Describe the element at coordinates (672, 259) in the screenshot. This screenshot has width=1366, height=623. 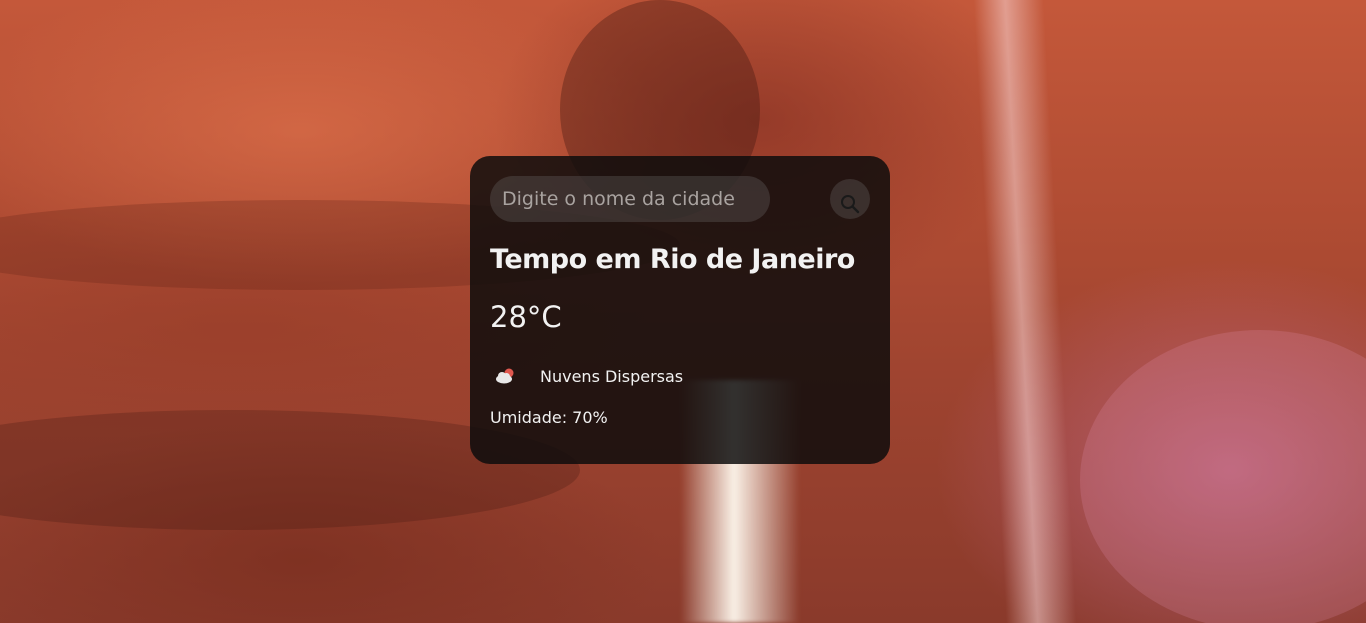
I see `city-title: Tempo em Rio de Janeiro` at that location.